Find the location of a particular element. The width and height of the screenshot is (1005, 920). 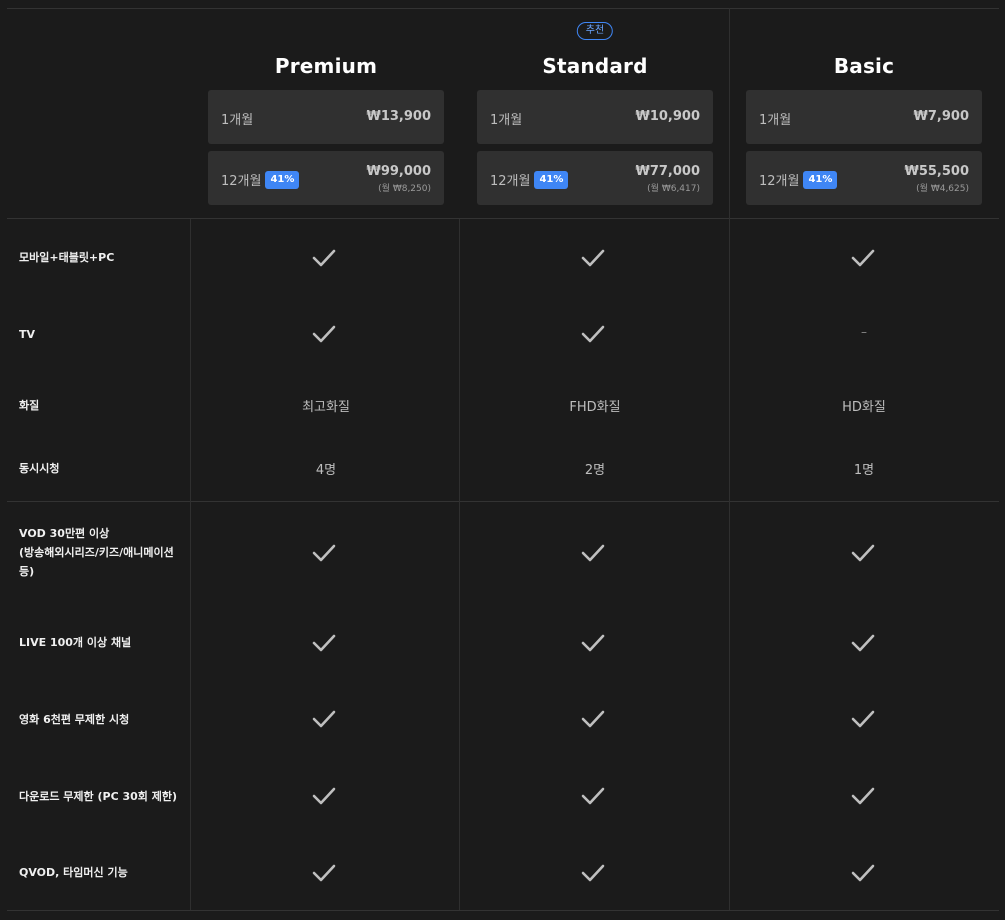

section-divider is located at coordinates (503, 501).